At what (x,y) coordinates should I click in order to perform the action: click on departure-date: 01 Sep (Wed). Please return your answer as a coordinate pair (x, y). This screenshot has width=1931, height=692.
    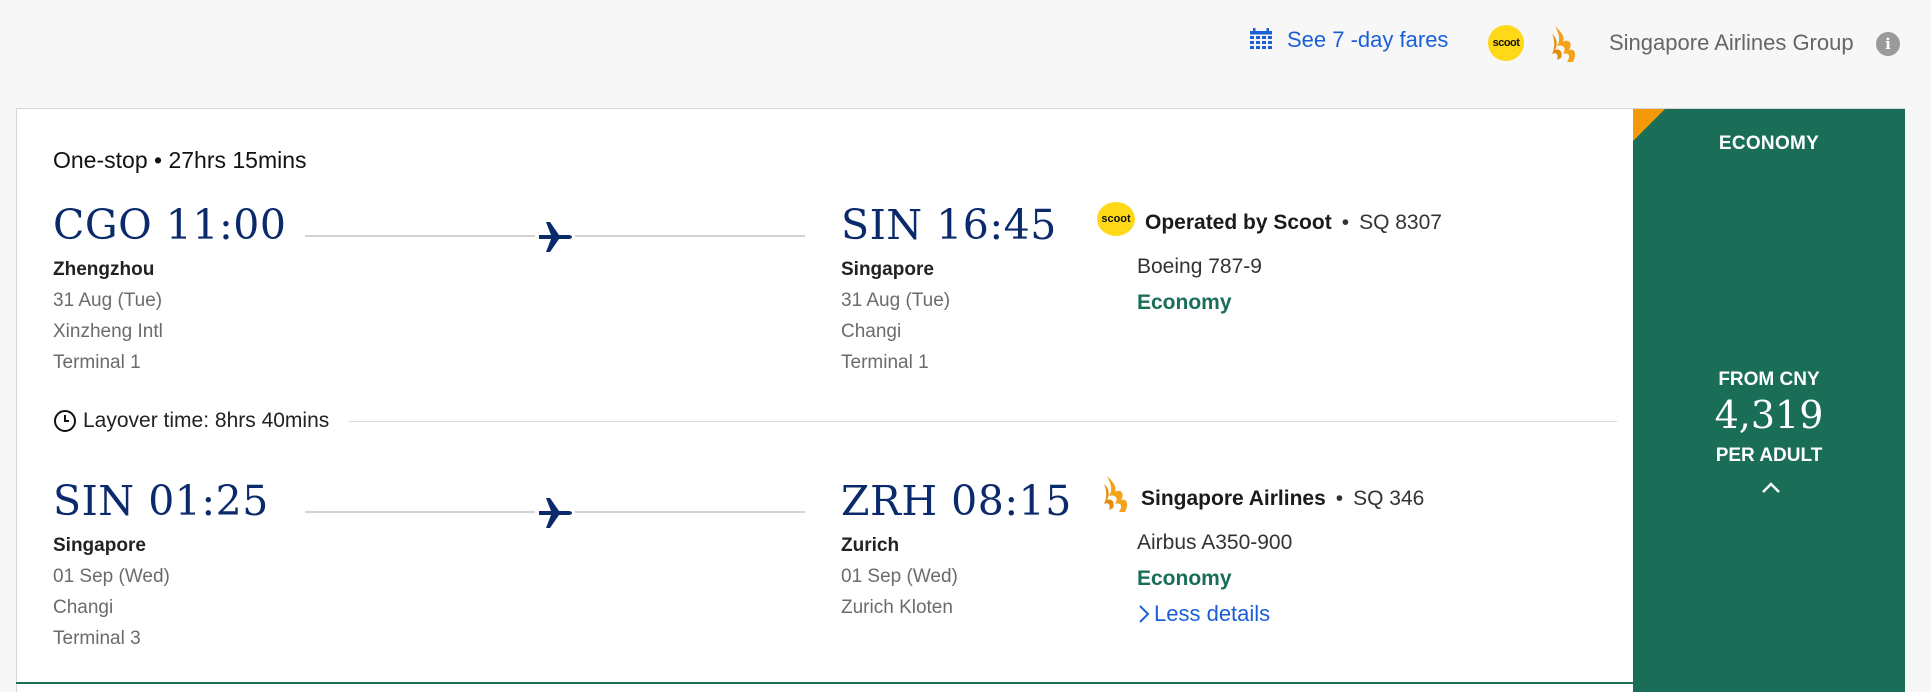
    Looking at the image, I should click on (111, 576).